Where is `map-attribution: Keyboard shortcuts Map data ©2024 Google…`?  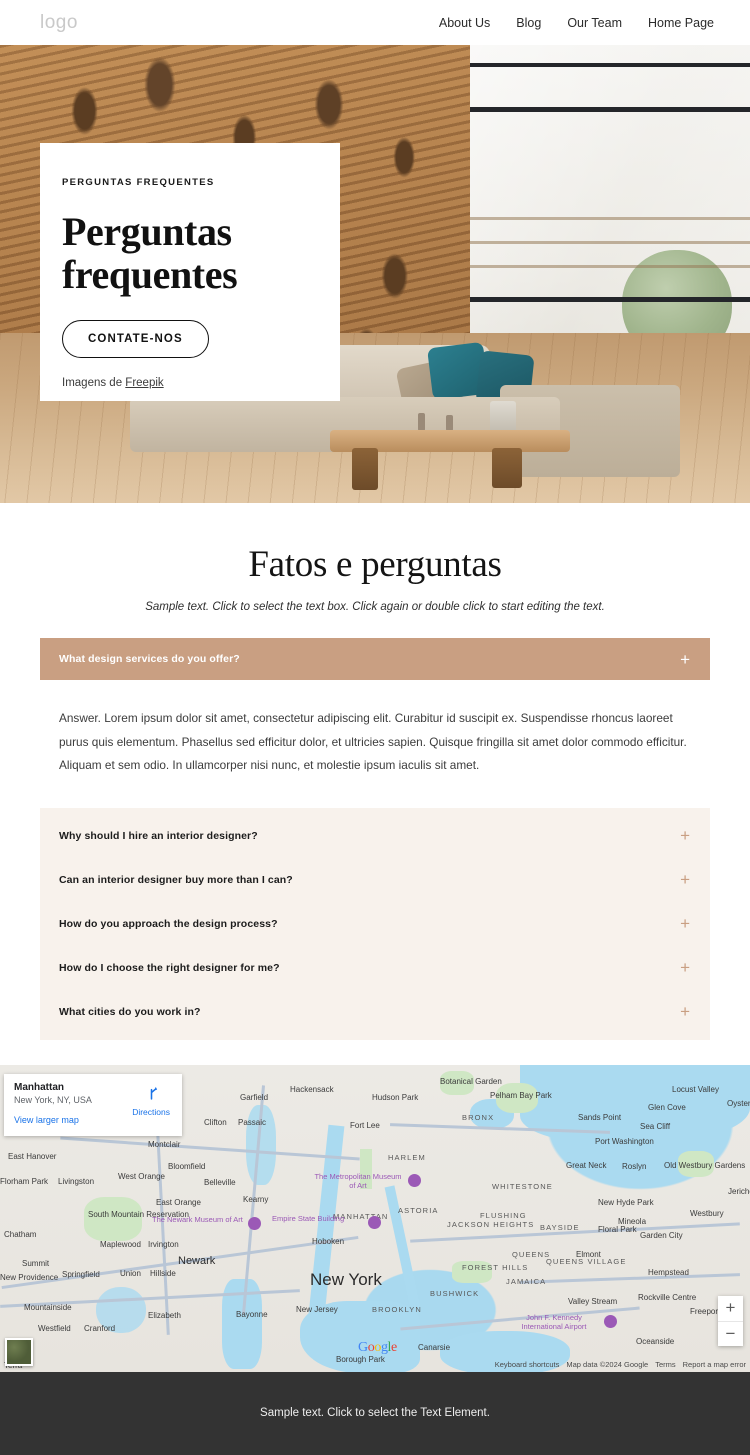
map-attribution: Keyboard shortcuts Map data ©2024 Google… is located at coordinates (620, 1364).